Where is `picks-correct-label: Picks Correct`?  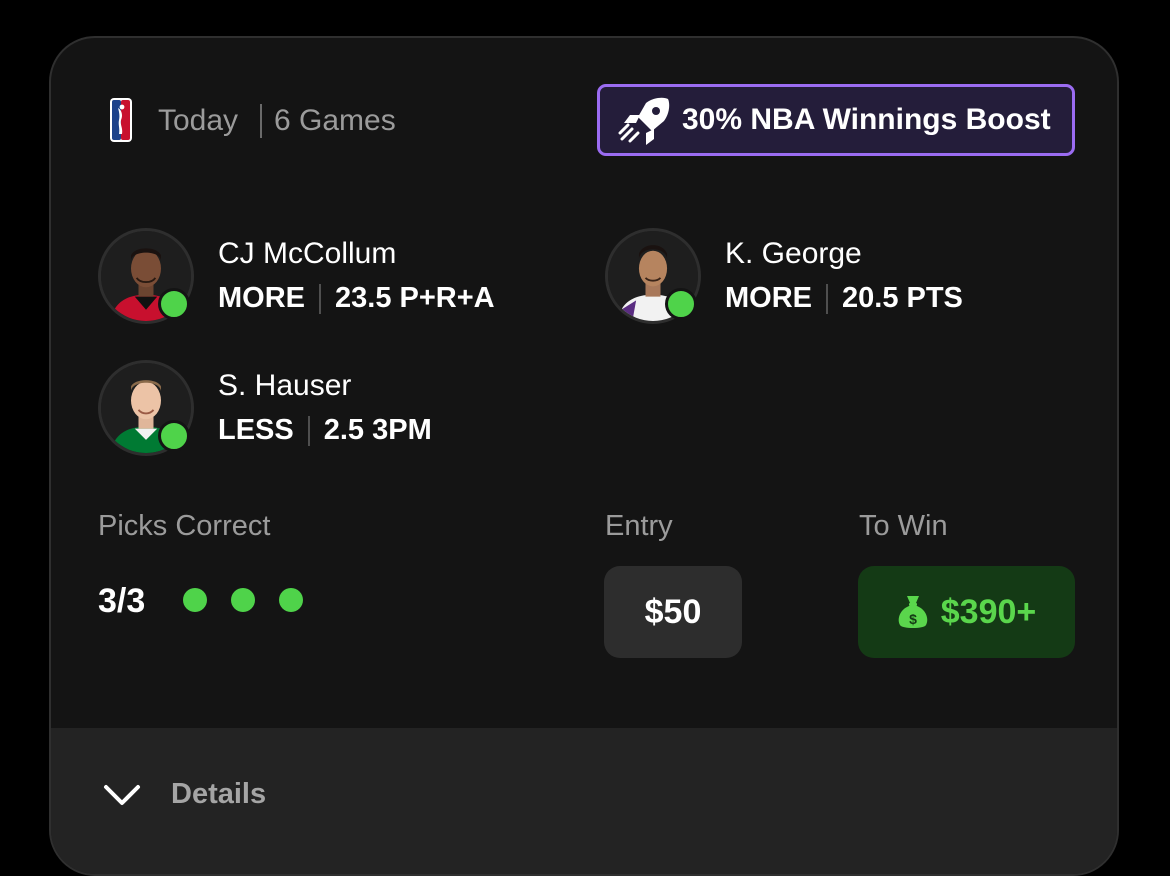
picks-correct-label: Picks Correct is located at coordinates (184, 526).